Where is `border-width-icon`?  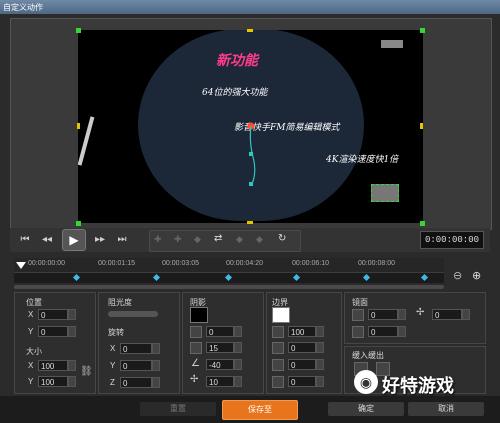
border-width-icon is located at coordinates (278, 332).